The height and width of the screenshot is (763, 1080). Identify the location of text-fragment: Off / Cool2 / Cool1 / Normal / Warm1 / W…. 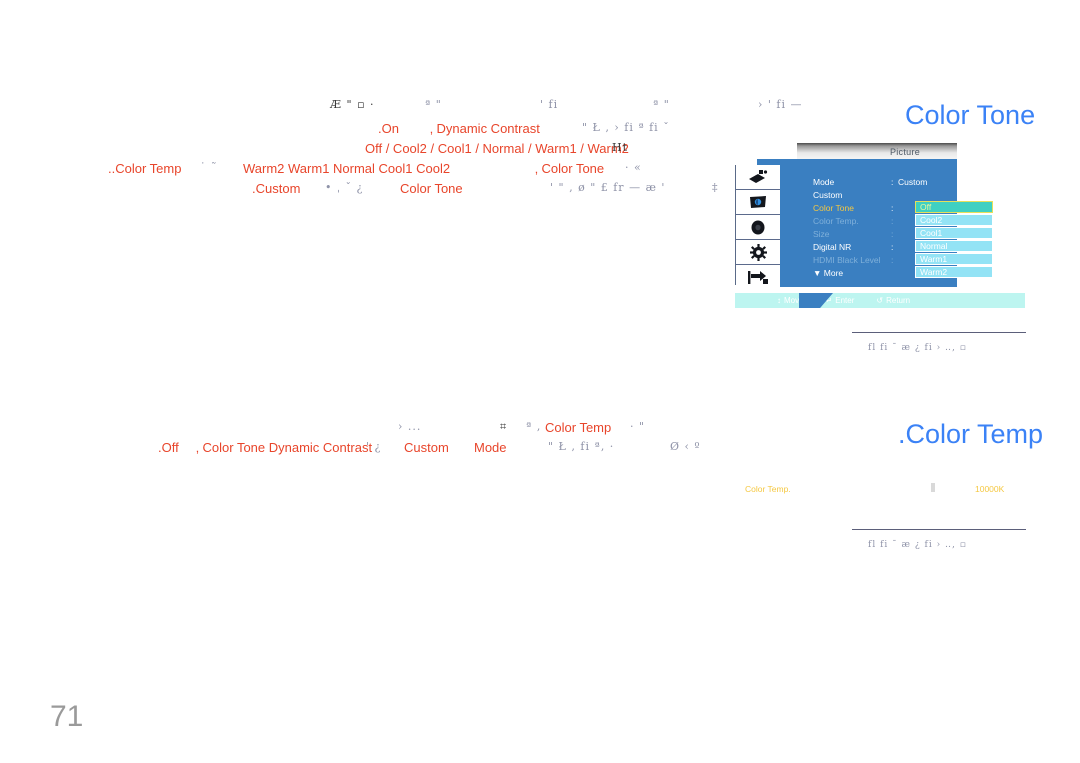
(497, 148).